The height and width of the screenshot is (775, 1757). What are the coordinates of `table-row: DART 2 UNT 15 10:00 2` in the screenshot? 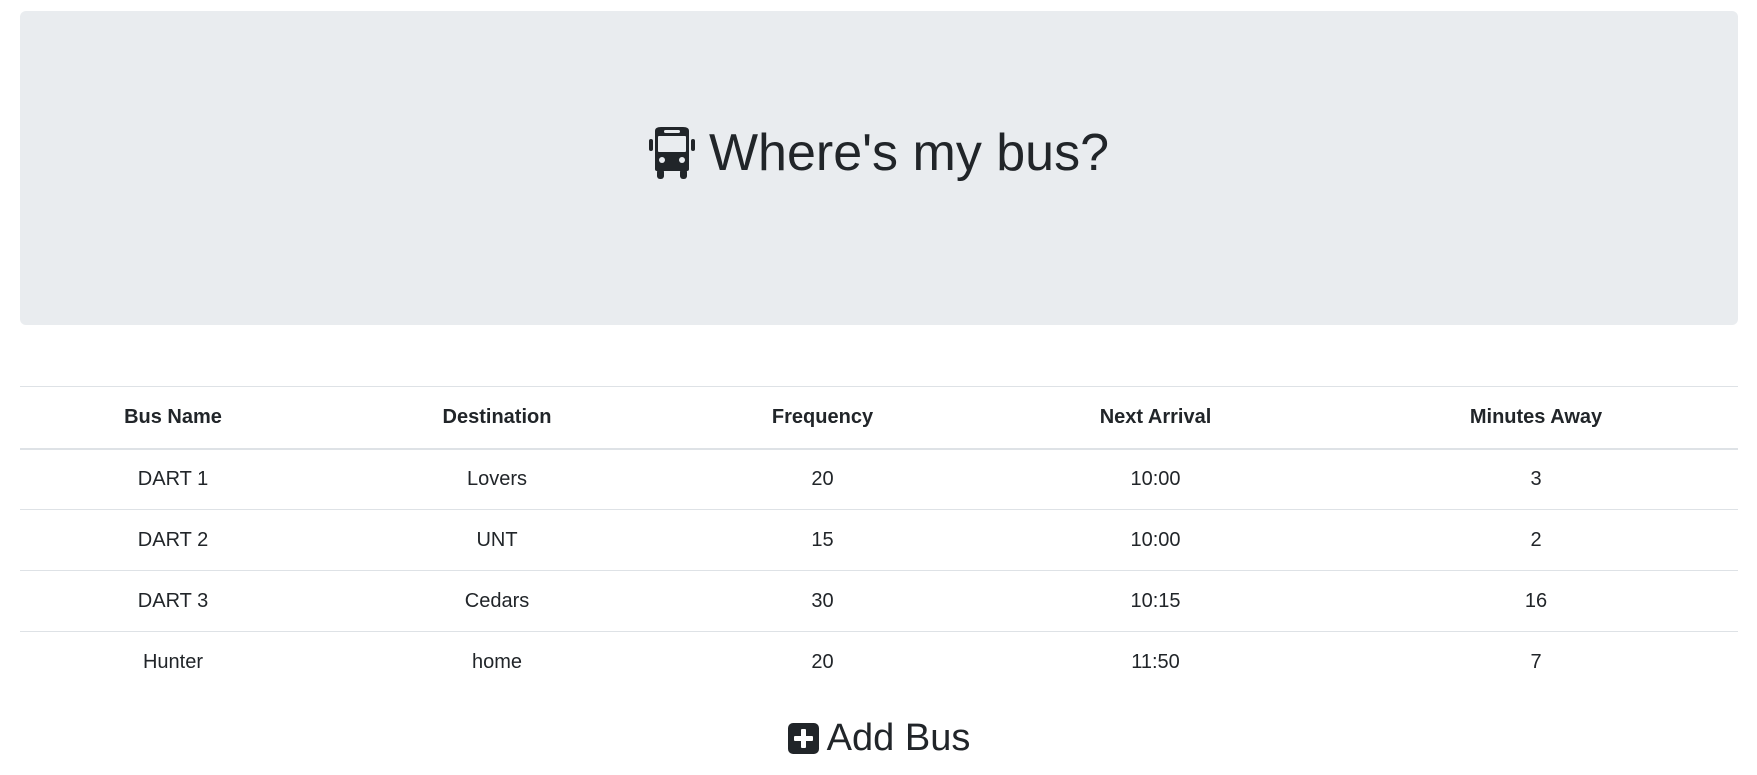 It's located at (879, 540).